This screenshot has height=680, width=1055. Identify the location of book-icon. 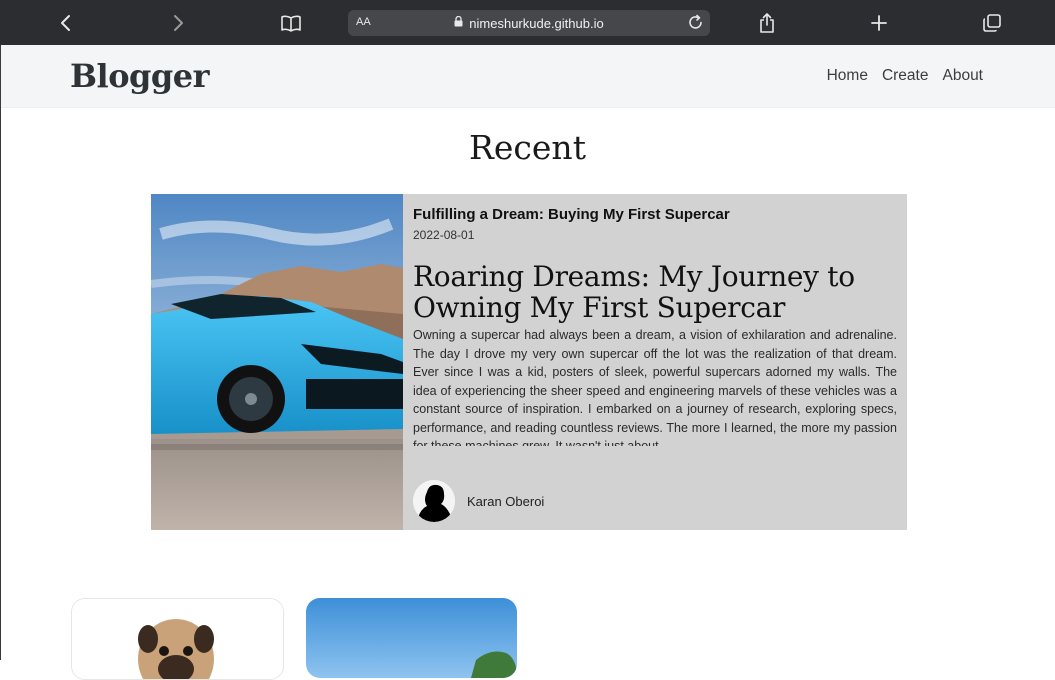
(291, 22).